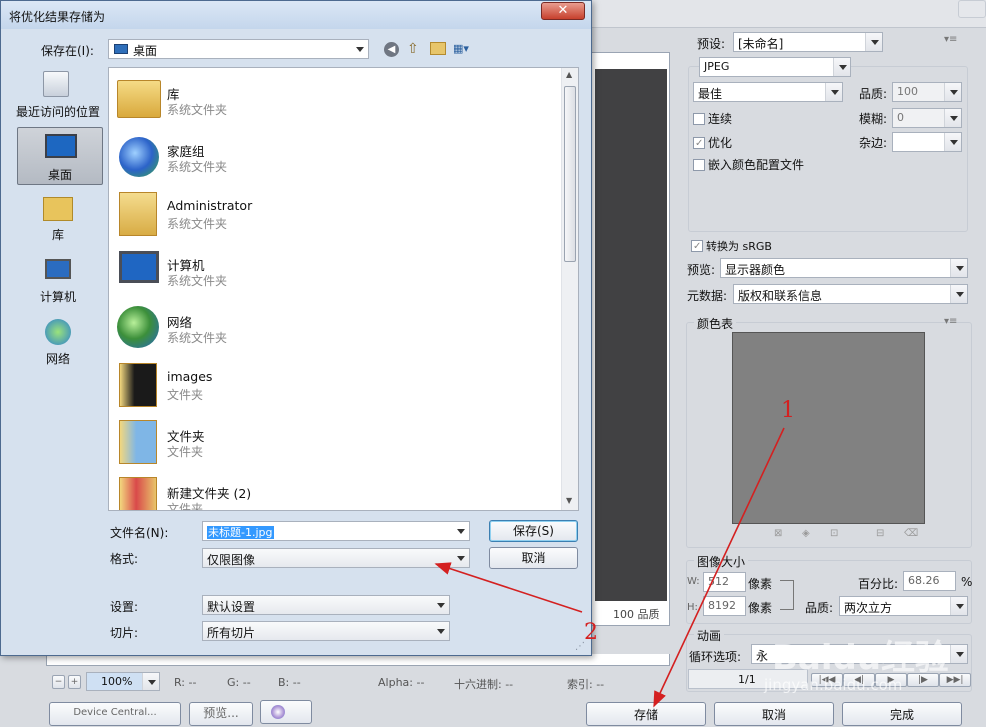 This screenshot has width=986, height=727. What do you see at coordinates (788, 410) in the screenshot?
I see `annotation-label-1: 1` at bounding box center [788, 410].